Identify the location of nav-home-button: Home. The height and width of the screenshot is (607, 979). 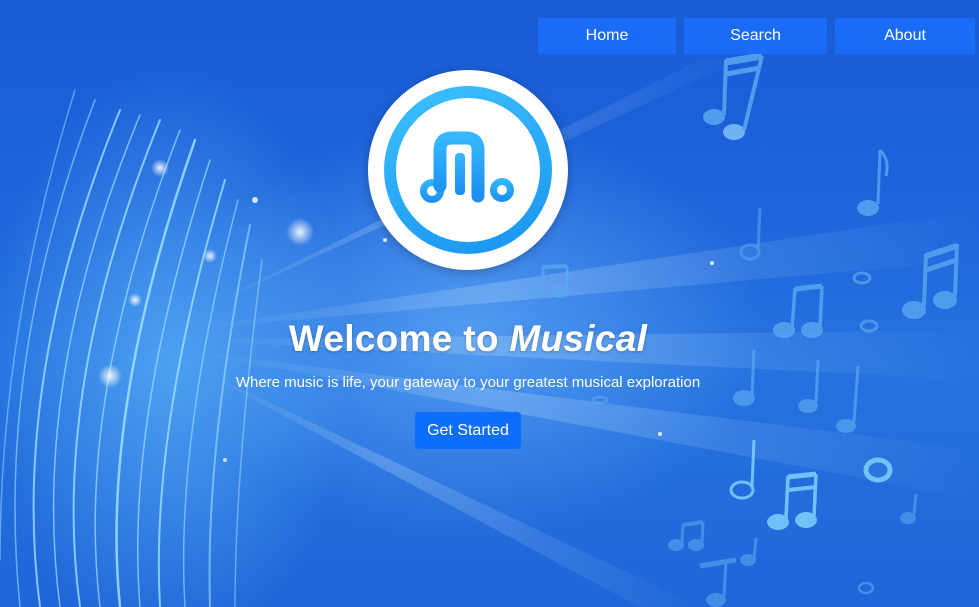
(607, 36).